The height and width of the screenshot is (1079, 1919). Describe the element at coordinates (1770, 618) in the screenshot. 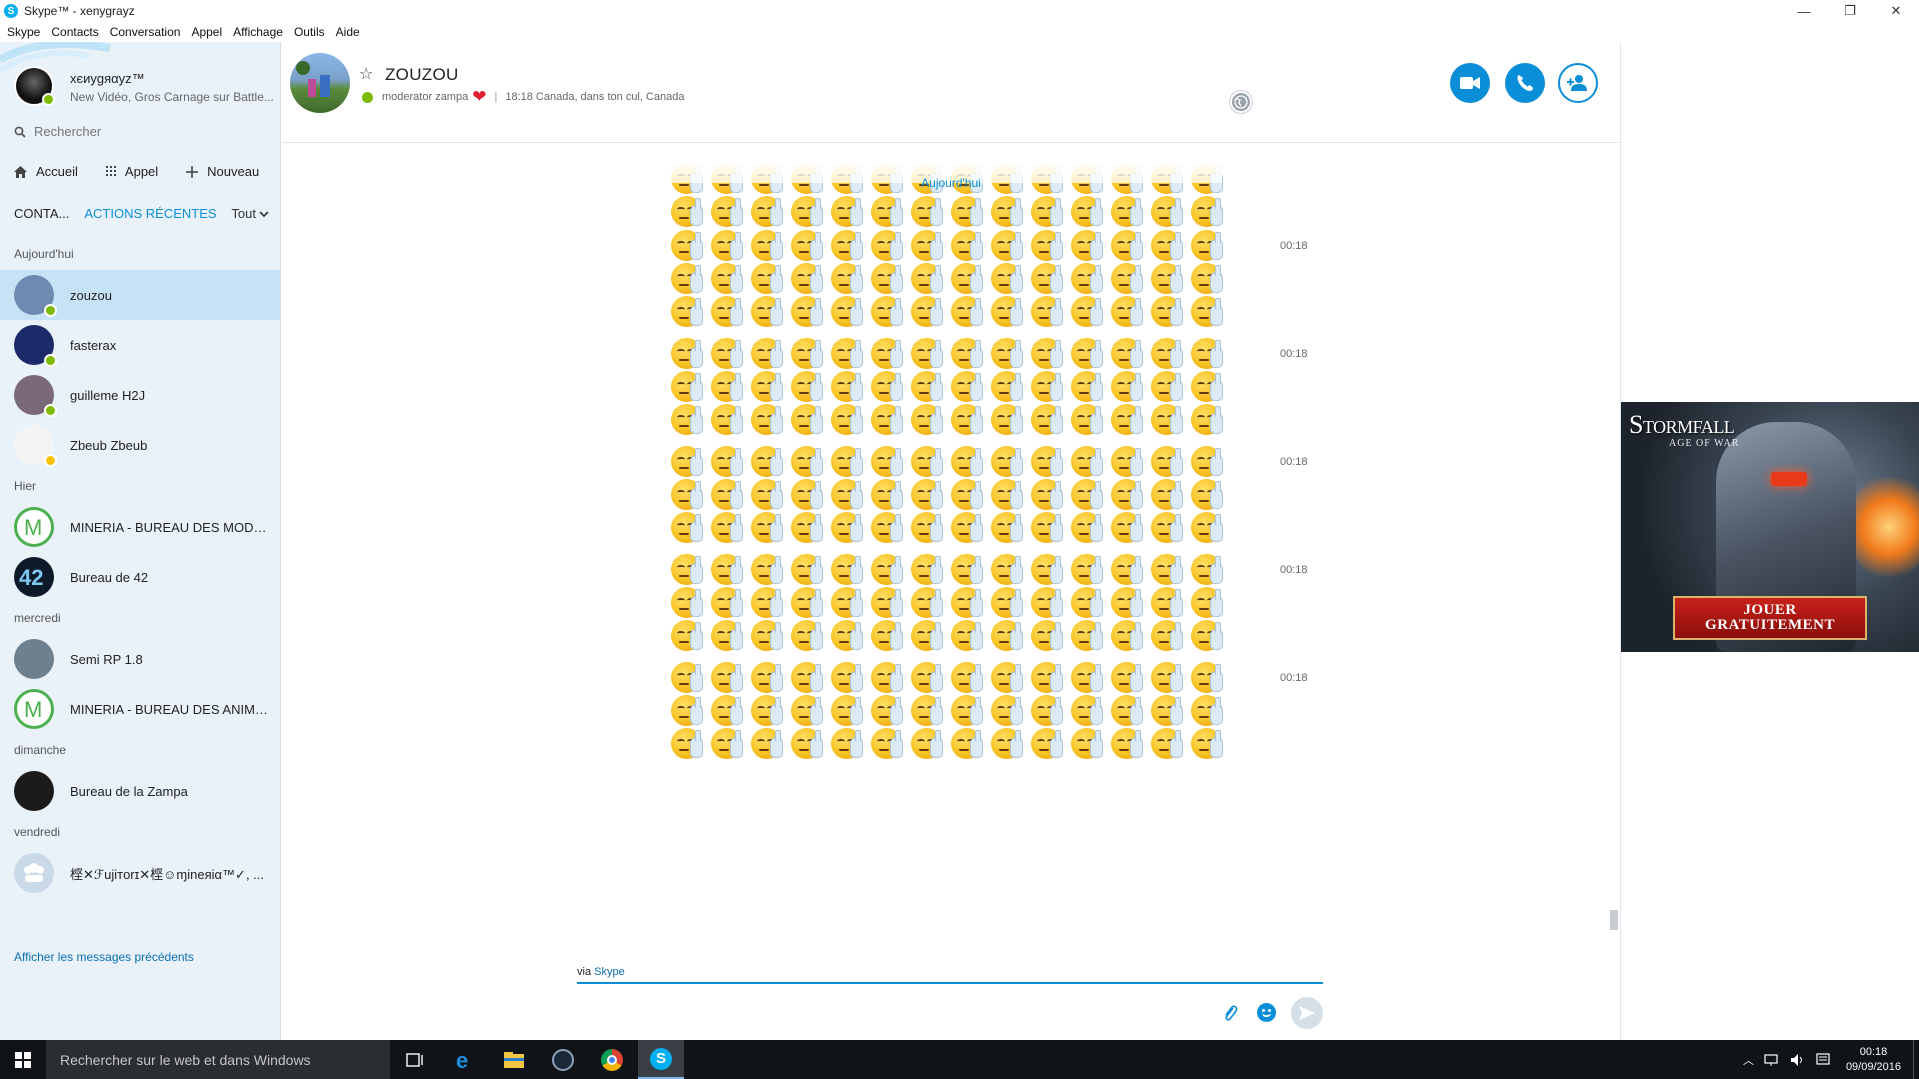

I see `ad-play-button: JOUER GRATUITEMENT` at that location.